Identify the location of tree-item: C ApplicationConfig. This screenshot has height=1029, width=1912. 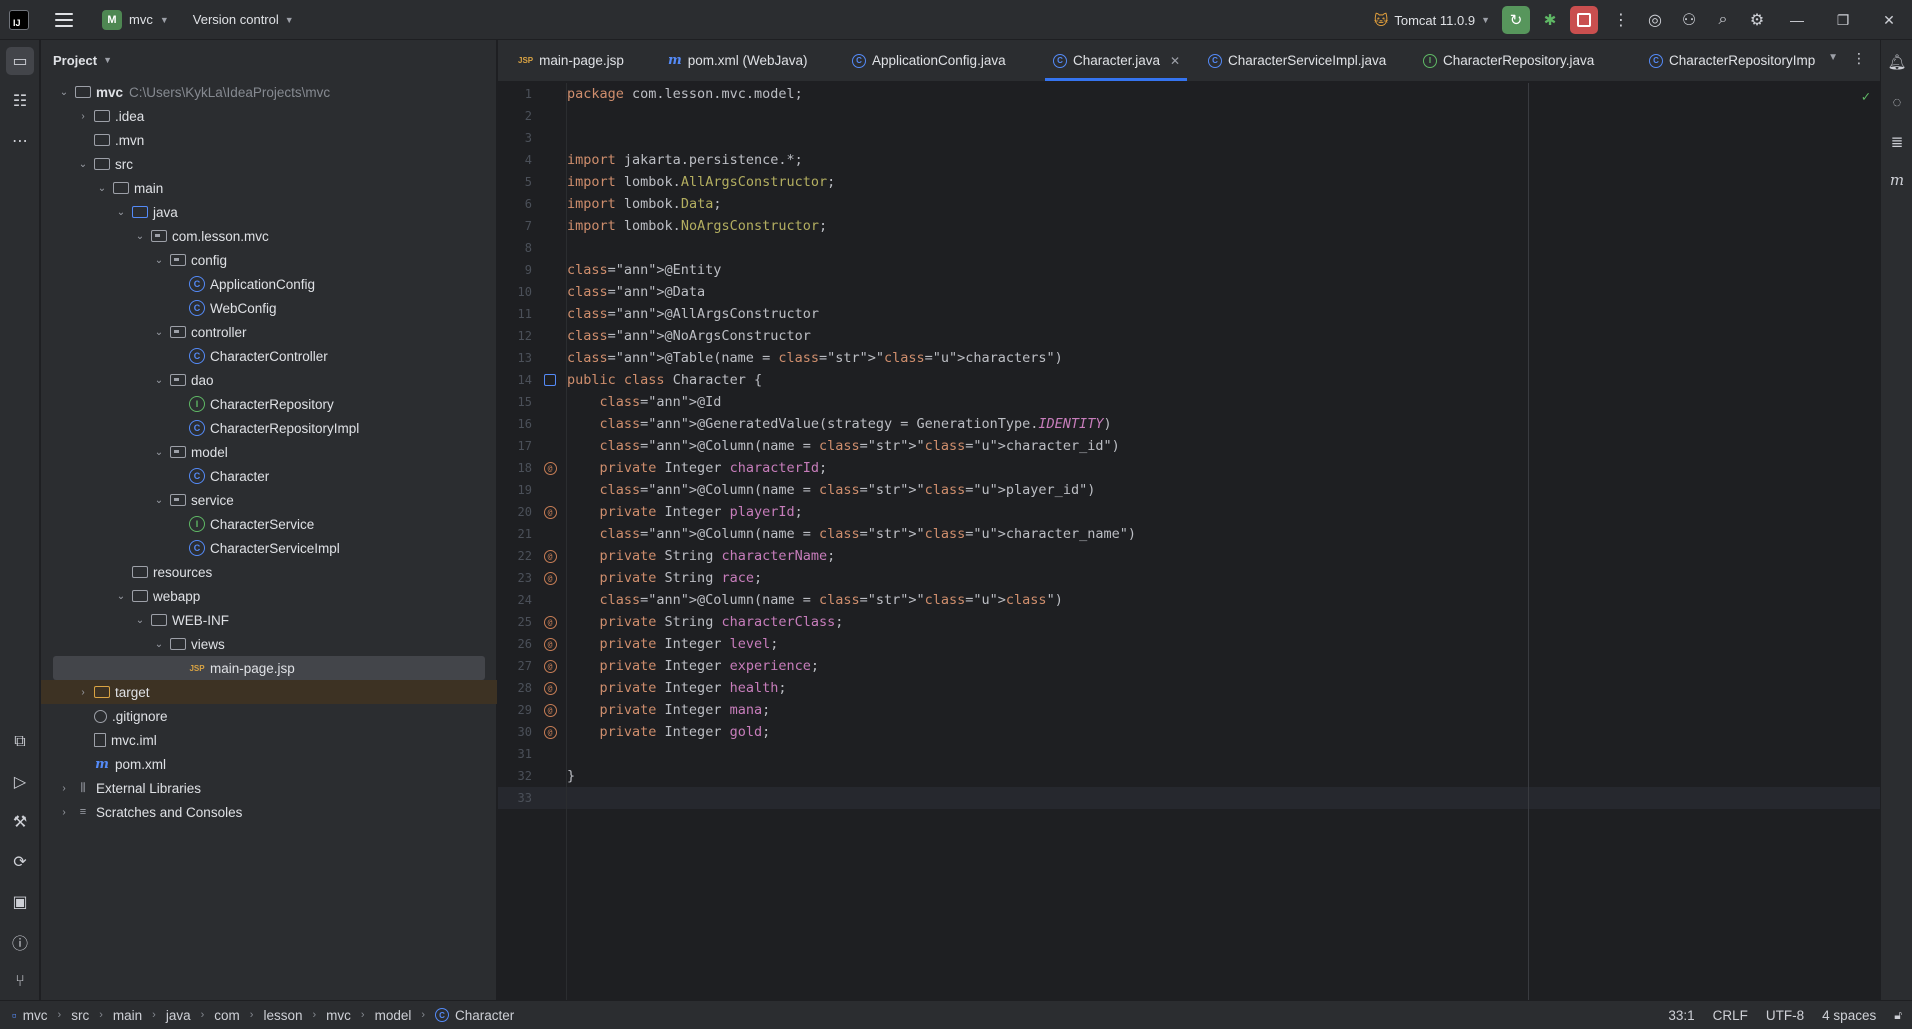
(269, 284).